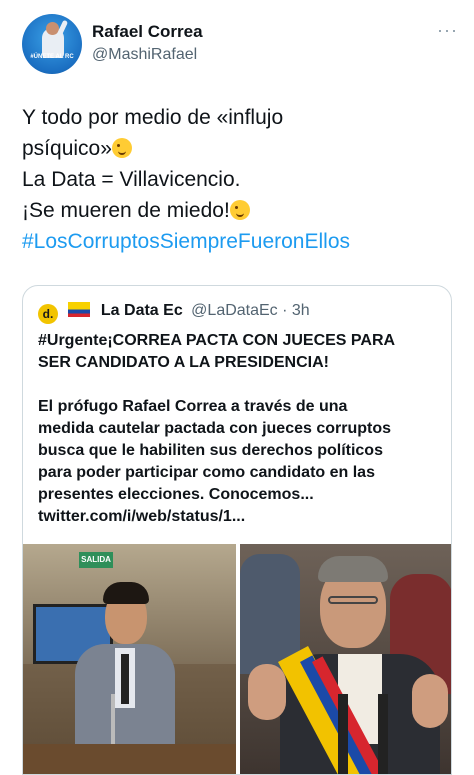 The width and height of the screenshot is (474, 775). What do you see at coordinates (52, 44) in the screenshot?
I see `author-avatar: #ÚNETE AL RC` at bounding box center [52, 44].